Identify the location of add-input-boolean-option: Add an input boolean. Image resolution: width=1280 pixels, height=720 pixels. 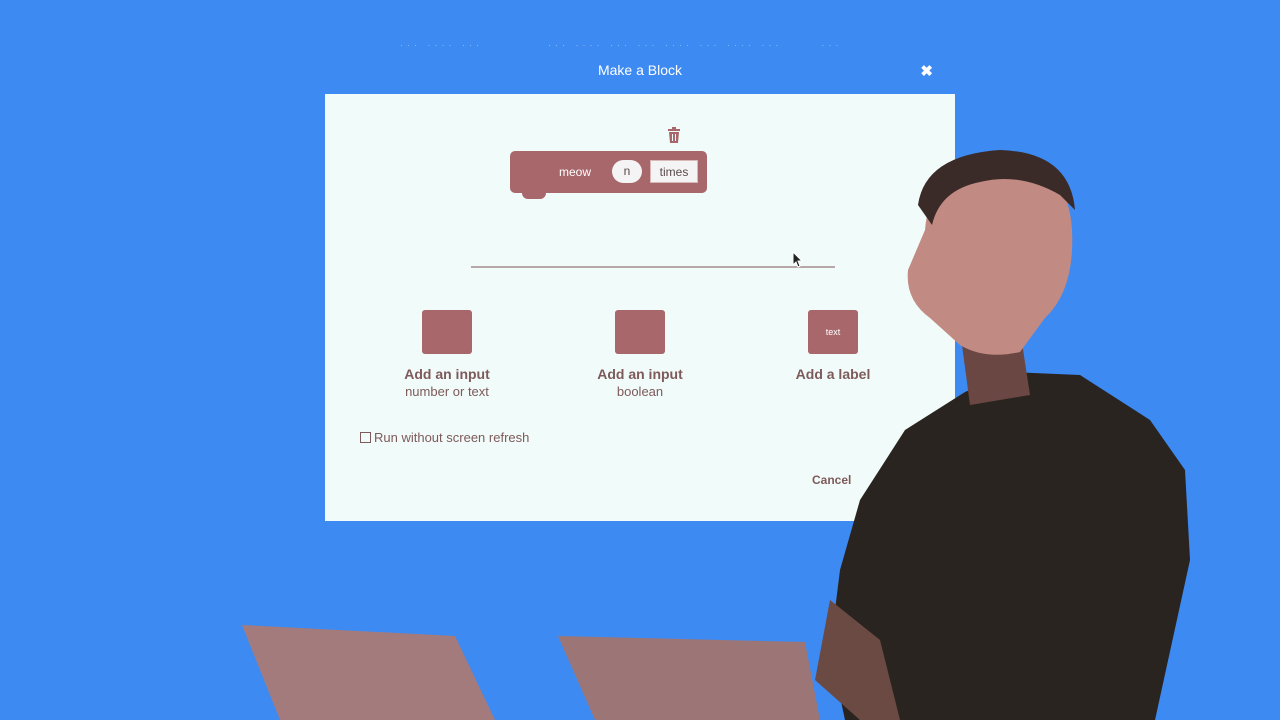
(640, 354).